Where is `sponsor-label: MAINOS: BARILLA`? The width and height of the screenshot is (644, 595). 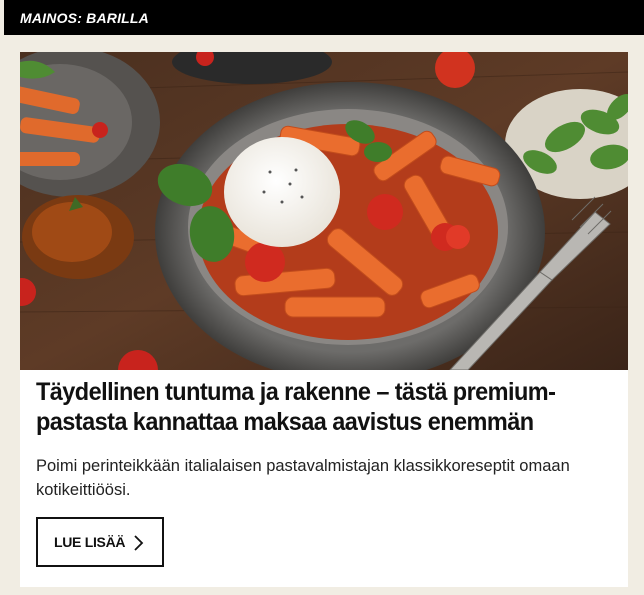
sponsor-label: MAINOS: BARILLA is located at coordinates (84, 17).